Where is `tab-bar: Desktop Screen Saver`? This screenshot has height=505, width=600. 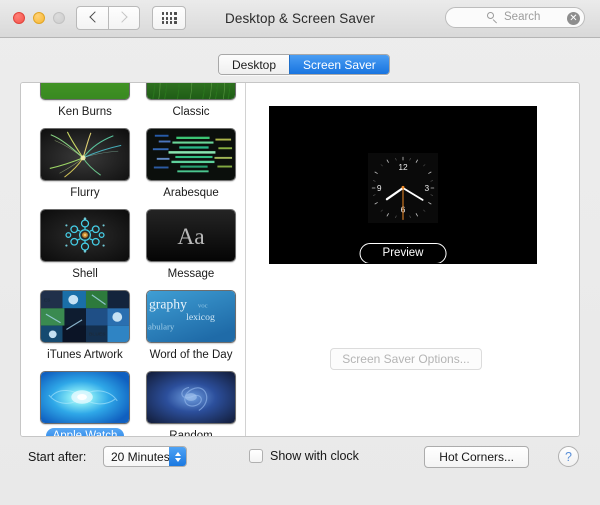
tab-bar: Desktop Screen Saver is located at coordinates (300, 58).